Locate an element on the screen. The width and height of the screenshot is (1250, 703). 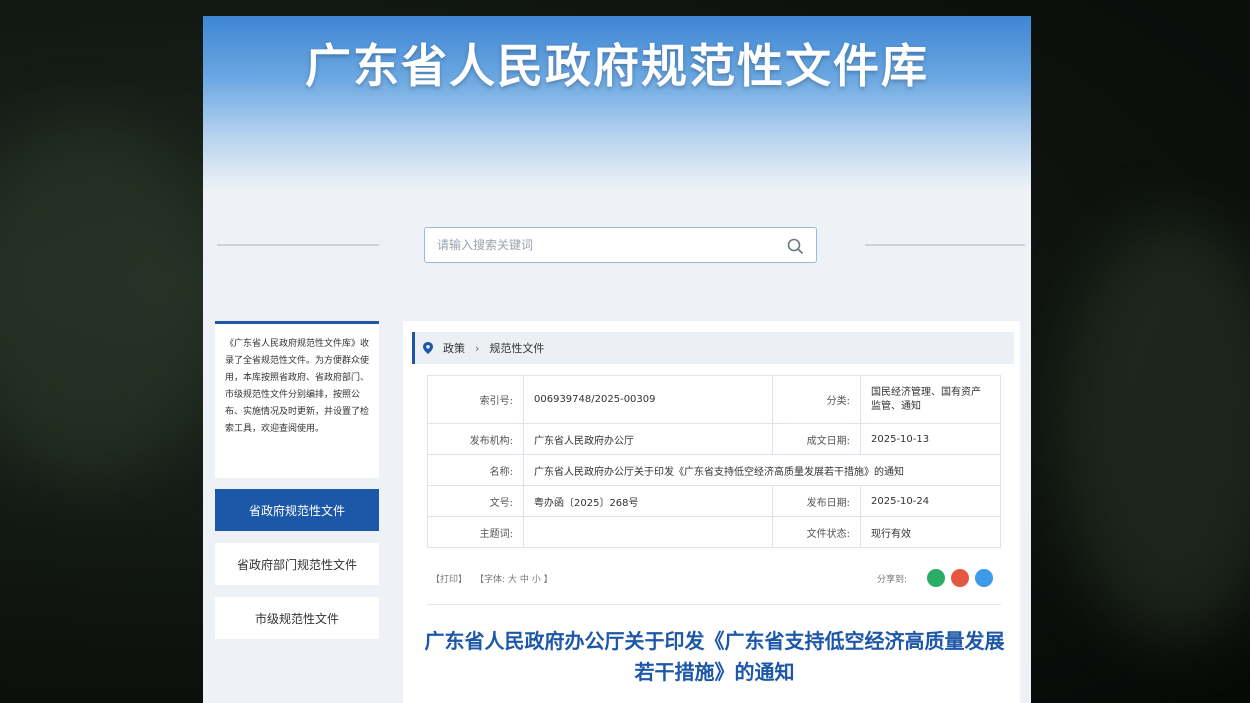
issuer-value: 广东省人民政府办公厅 is located at coordinates (648, 439).